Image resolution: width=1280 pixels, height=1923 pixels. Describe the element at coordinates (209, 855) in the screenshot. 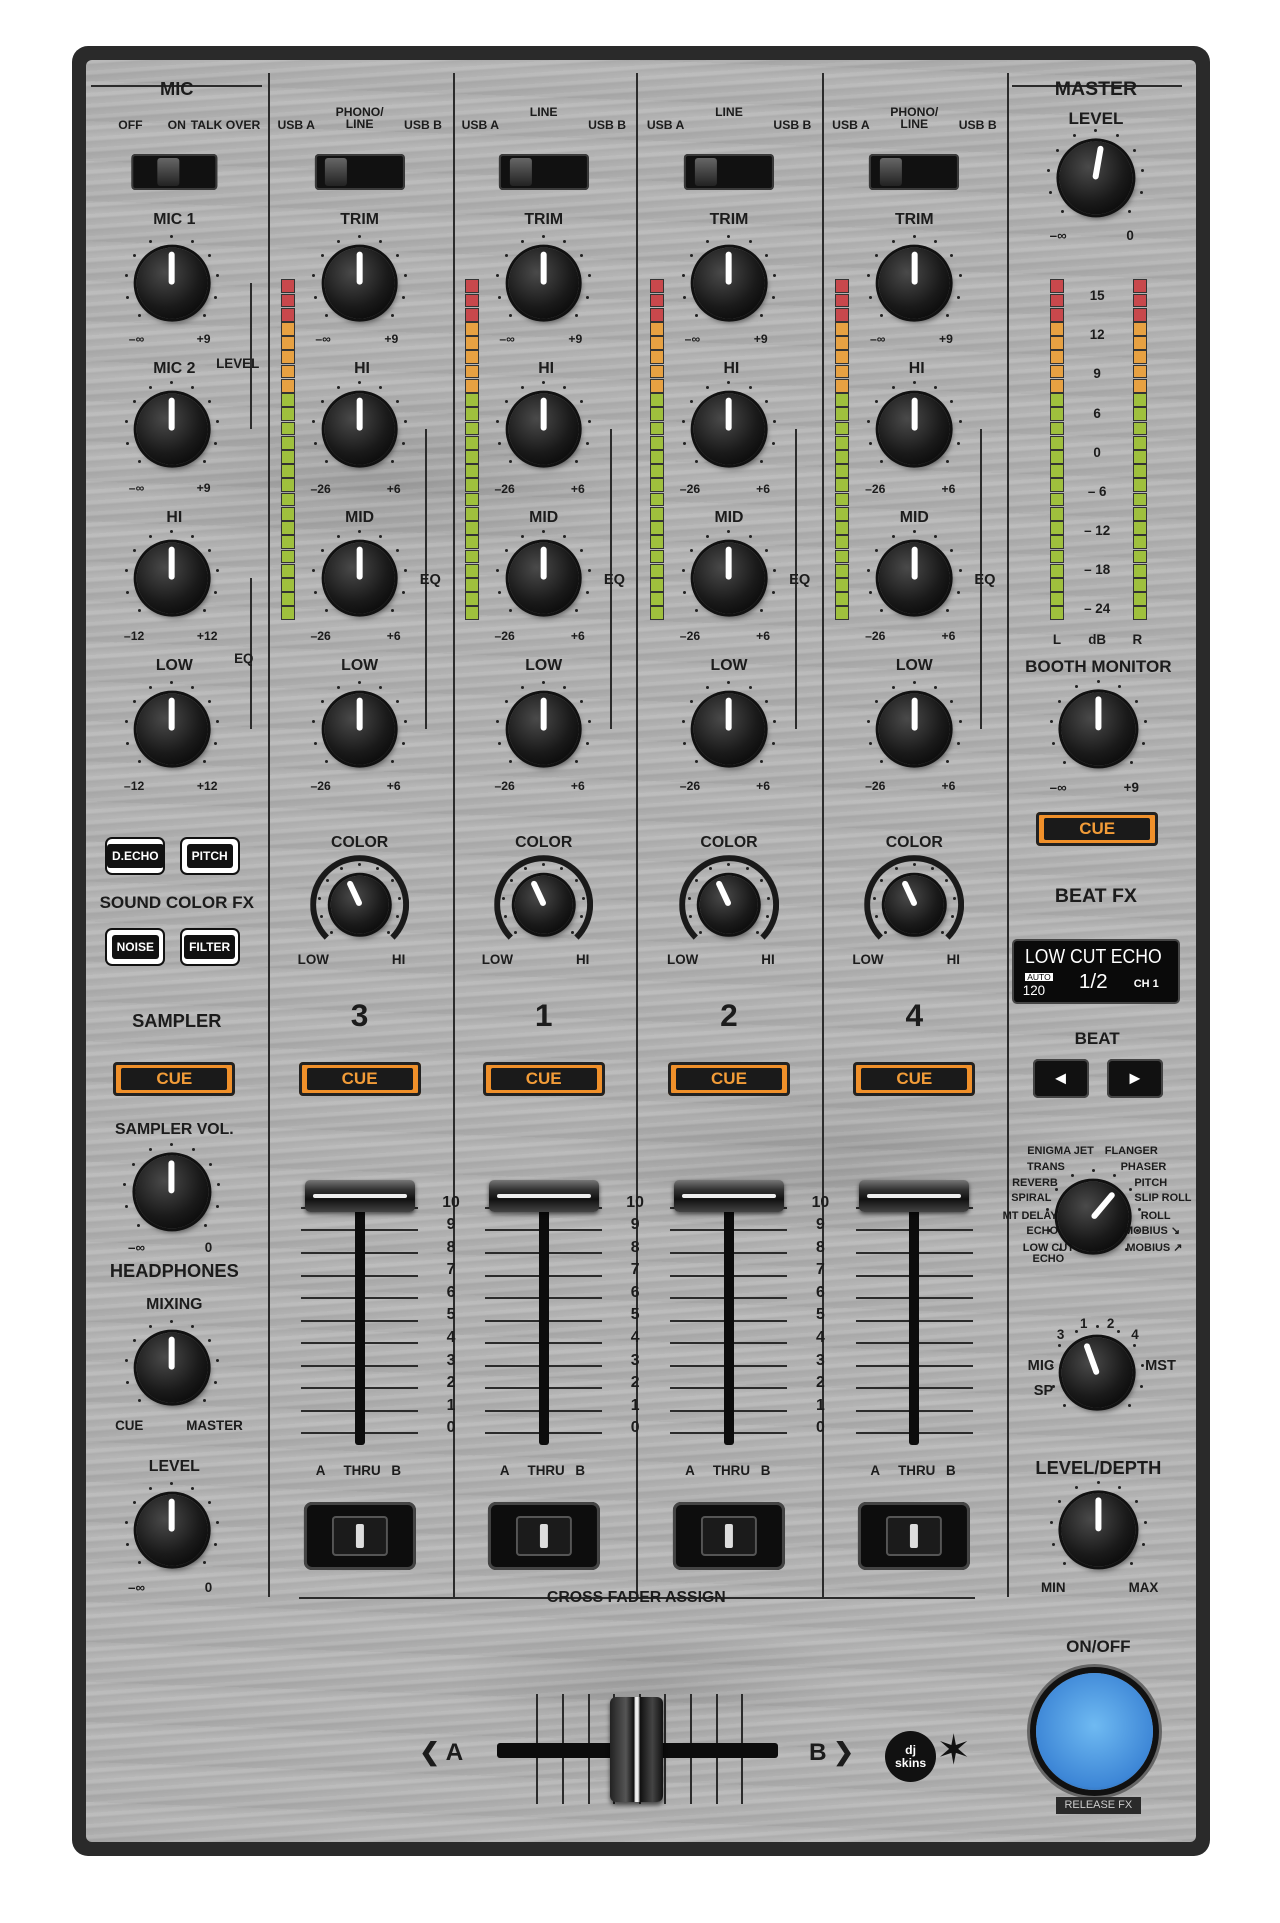

I see `pitch-button: PITCH` at that location.